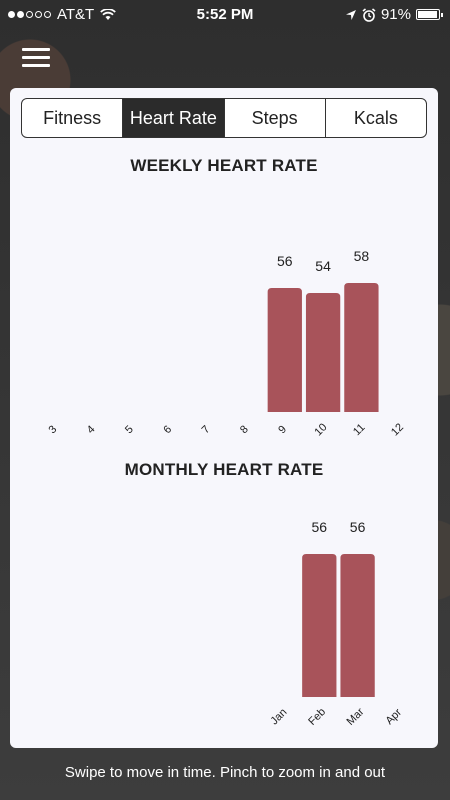 The width and height of the screenshot is (450, 800). I want to click on data-label-11: 58, so click(362, 256).